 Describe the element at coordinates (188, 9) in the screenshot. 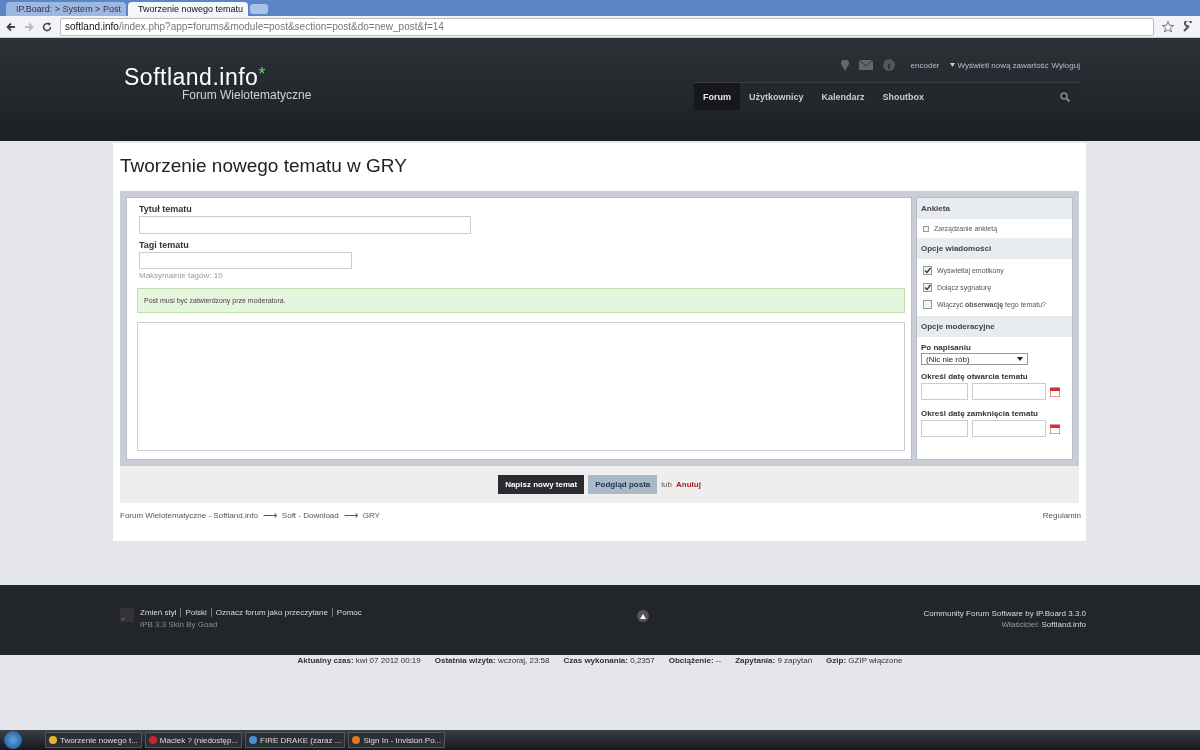

I see `browser-tab: Tworzenie nowego tematu` at that location.